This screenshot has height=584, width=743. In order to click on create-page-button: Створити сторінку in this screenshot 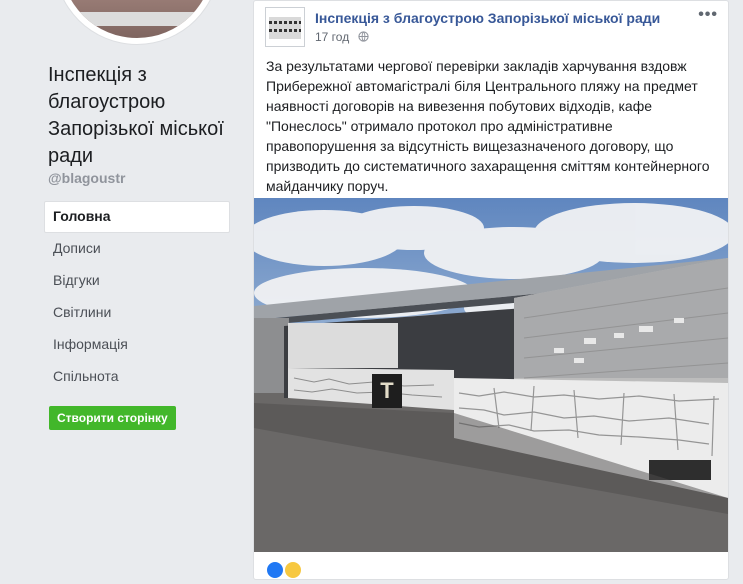, I will do `click(112, 418)`.